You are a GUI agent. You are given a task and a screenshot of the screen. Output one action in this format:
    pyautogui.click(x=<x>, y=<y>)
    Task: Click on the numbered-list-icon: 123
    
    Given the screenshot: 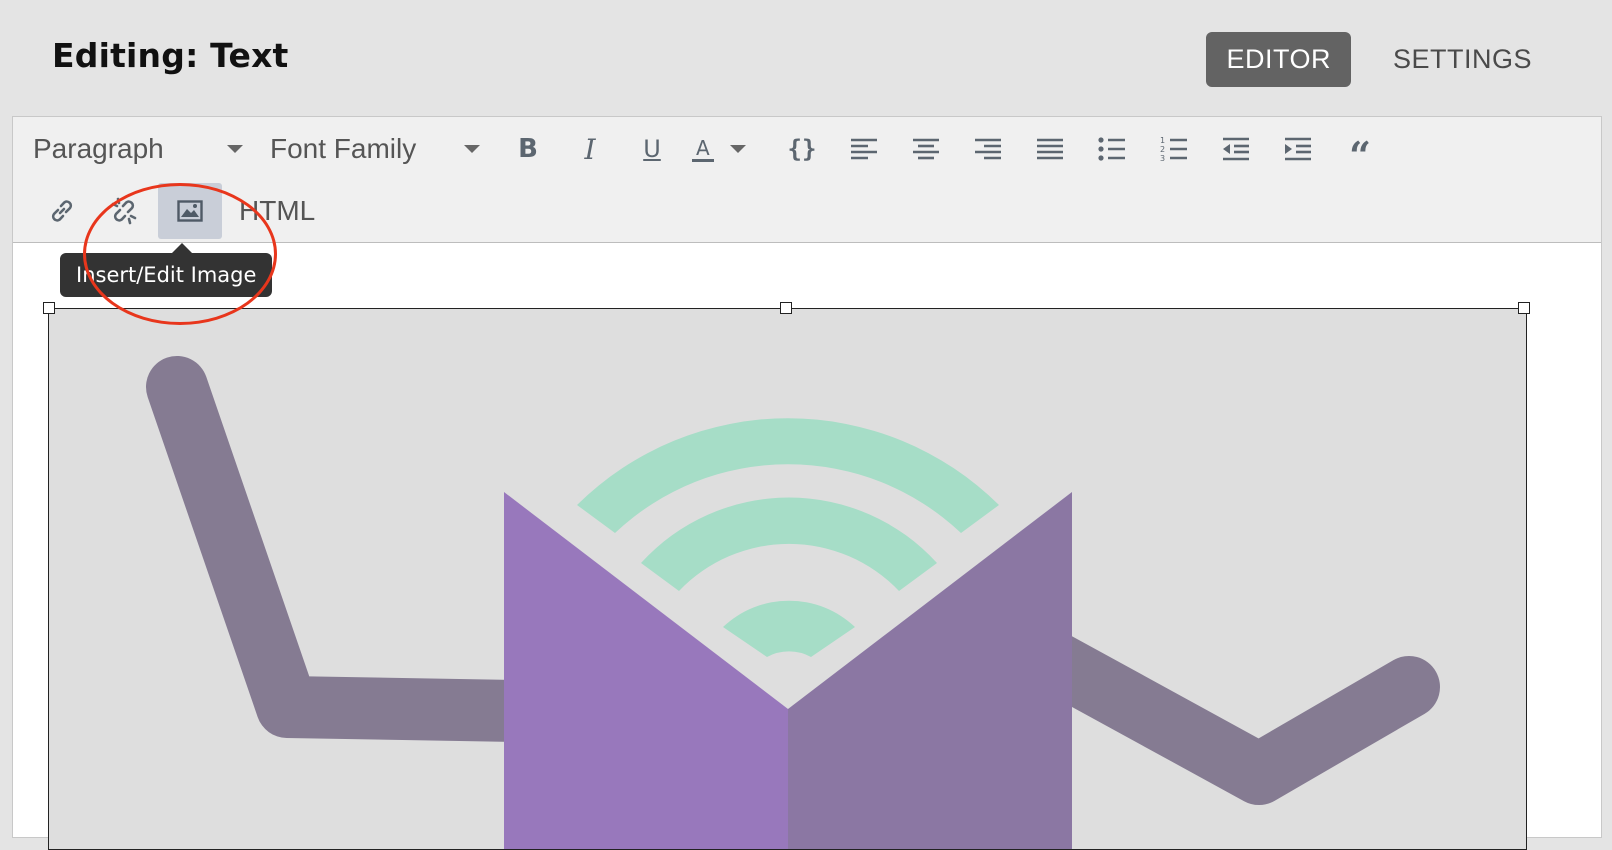 What is the action you would take?
    pyautogui.click(x=1173, y=149)
    